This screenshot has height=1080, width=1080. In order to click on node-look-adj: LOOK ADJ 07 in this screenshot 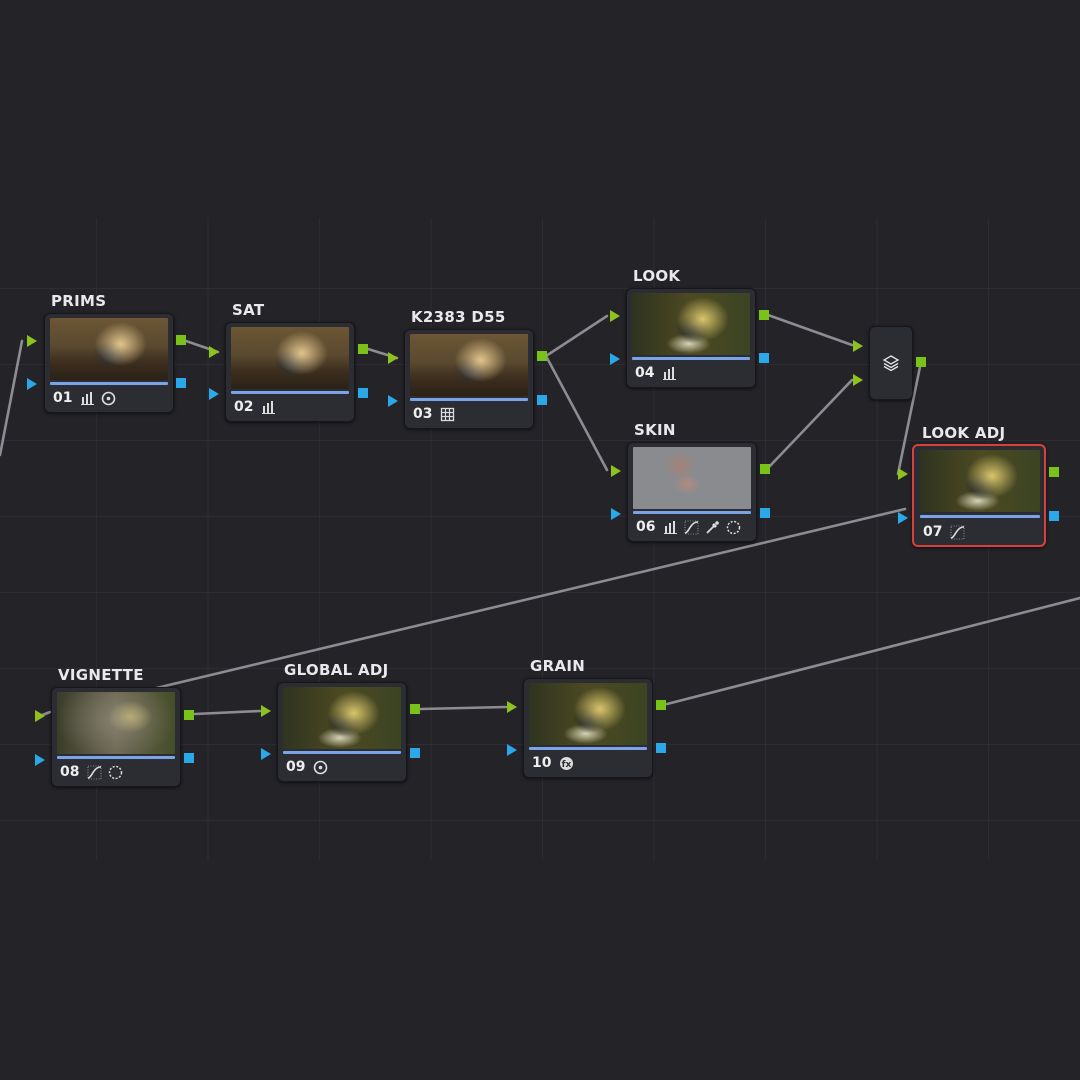, I will do `click(979, 485)`.